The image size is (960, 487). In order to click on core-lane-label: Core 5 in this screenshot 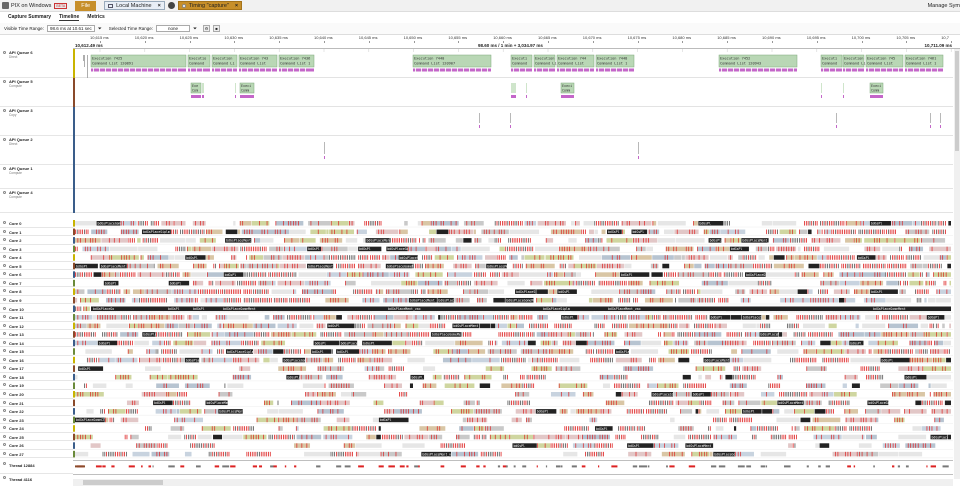, I will do `click(36, 266)`.